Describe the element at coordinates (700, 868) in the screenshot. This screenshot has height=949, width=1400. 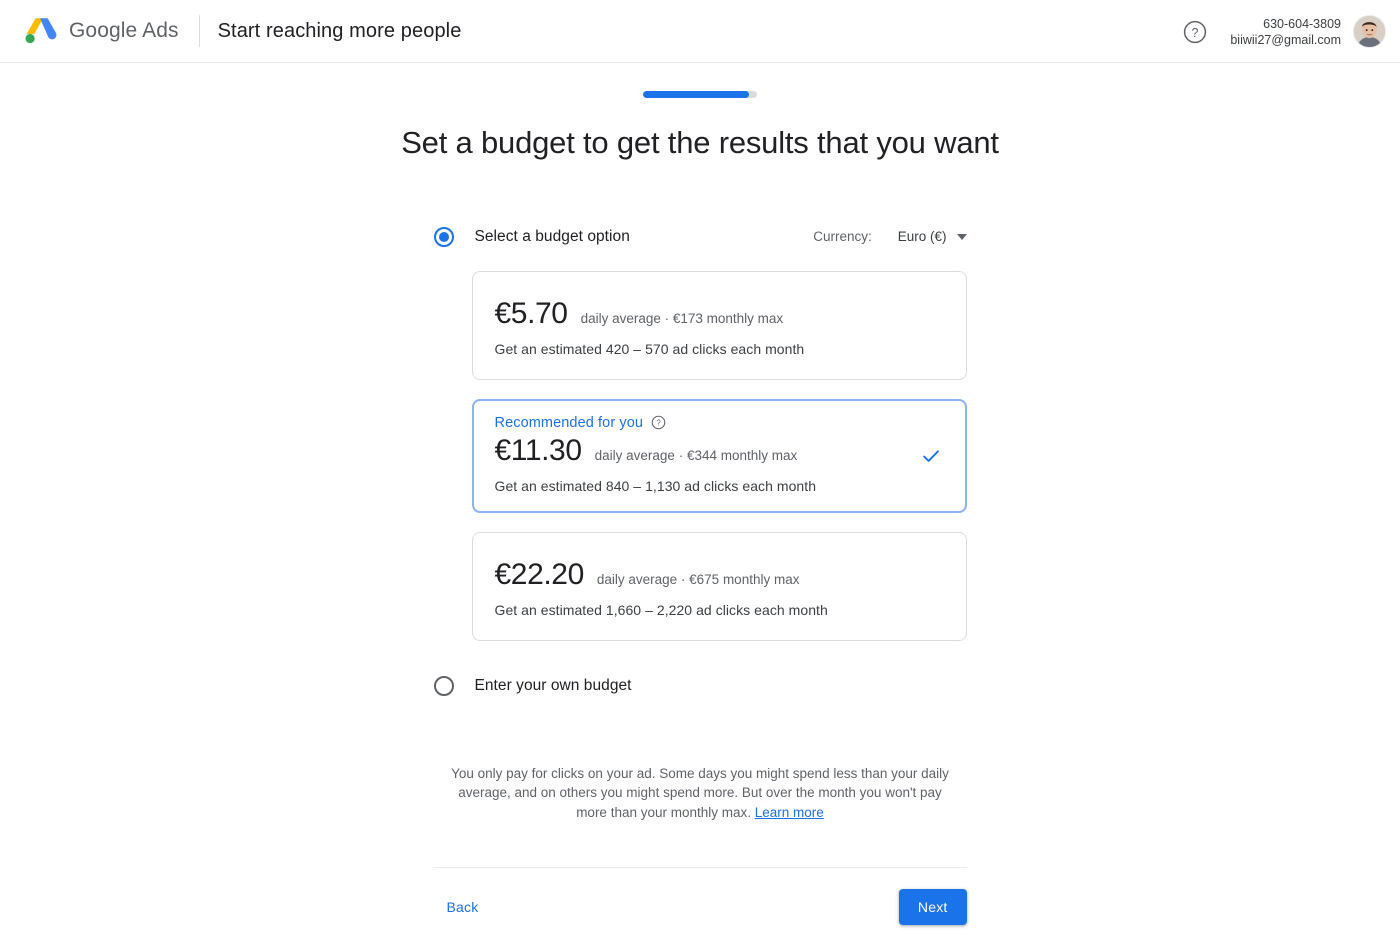
I see `footer-divider` at that location.